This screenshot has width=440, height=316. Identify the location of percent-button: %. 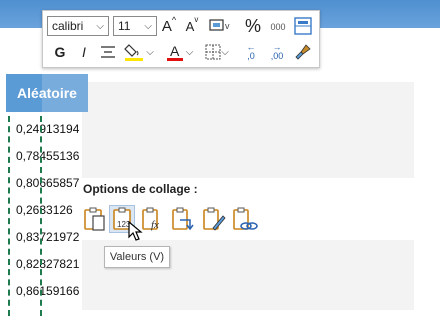
(253, 26).